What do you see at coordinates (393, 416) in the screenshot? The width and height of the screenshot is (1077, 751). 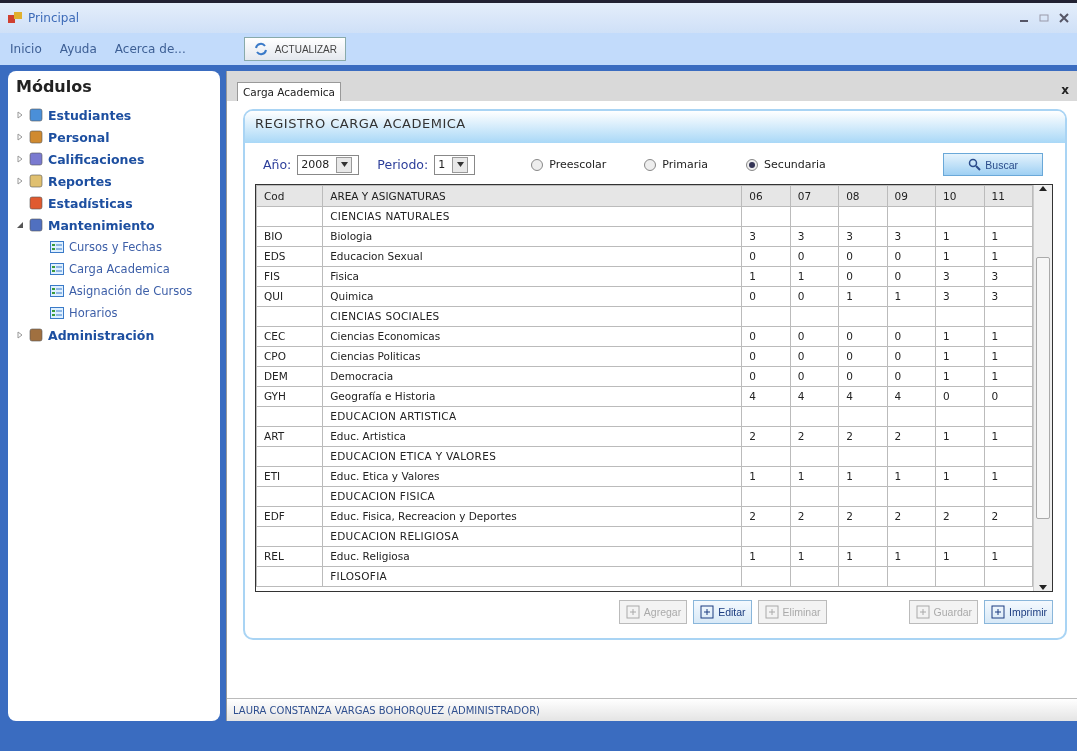 I see `group-cell: EDUCACION ARTISTICA` at bounding box center [393, 416].